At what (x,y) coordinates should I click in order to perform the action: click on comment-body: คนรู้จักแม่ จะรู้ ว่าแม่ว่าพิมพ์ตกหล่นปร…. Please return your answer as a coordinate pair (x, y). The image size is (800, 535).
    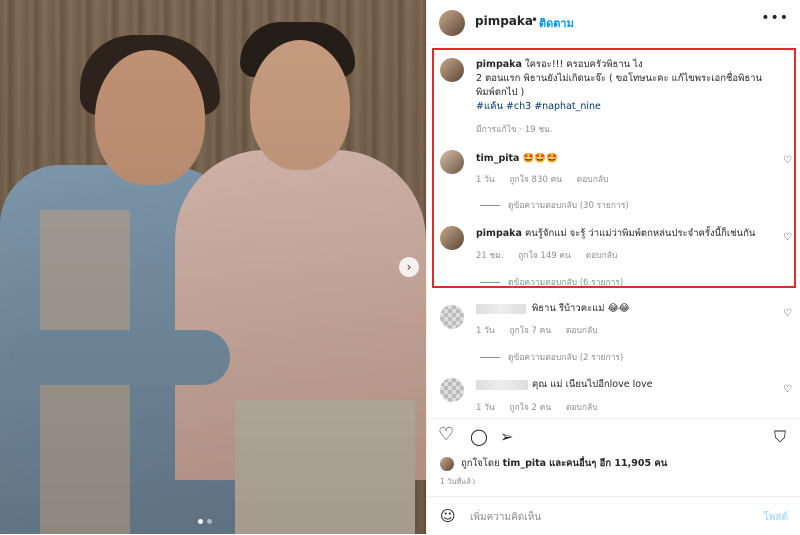
    Looking at the image, I should click on (640, 233).